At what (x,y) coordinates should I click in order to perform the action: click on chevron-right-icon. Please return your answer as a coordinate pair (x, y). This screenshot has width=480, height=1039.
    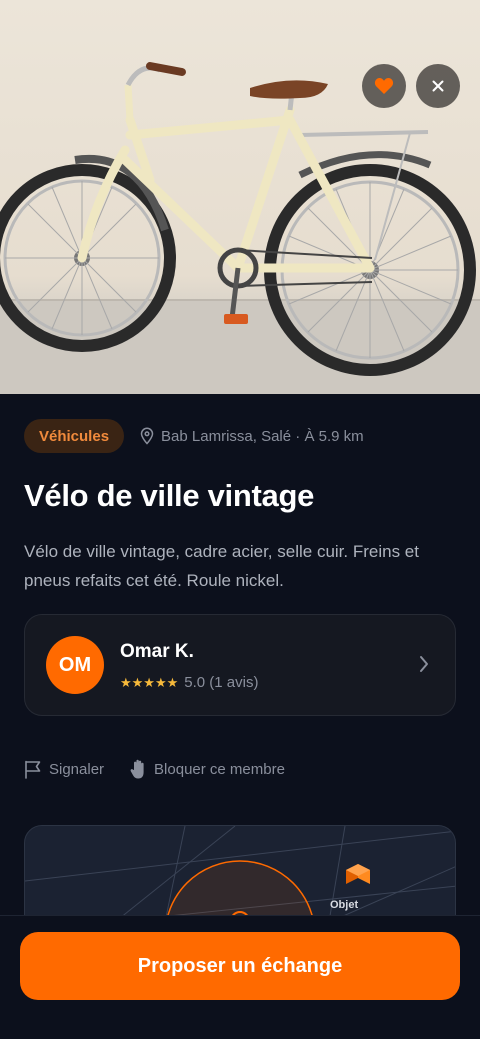
    Looking at the image, I should click on (424, 664).